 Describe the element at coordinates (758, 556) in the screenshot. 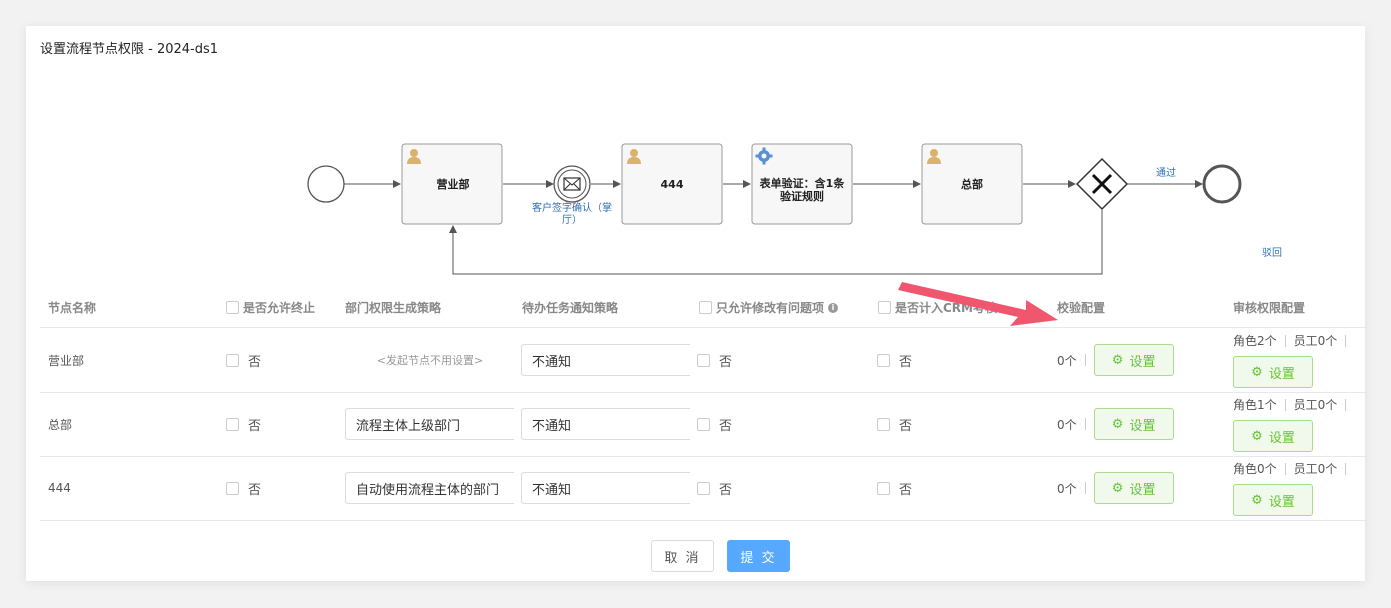

I see `submit-button: 提 交` at that location.